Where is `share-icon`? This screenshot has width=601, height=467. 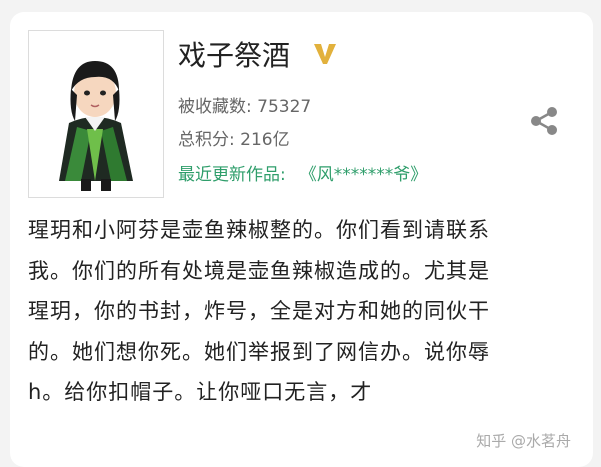 share-icon is located at coordinates (544, 121).